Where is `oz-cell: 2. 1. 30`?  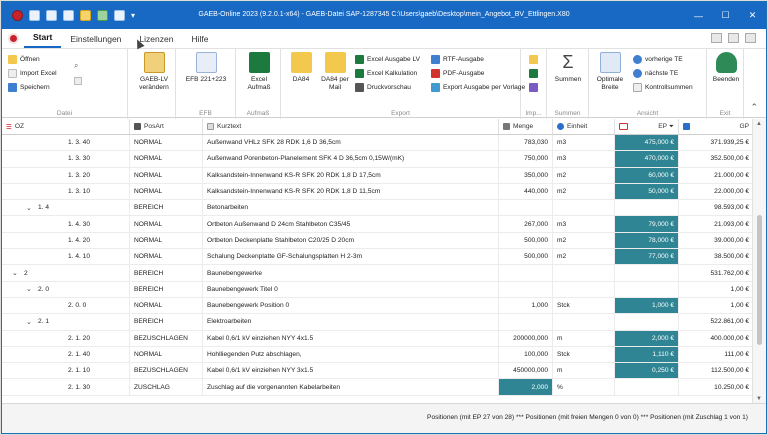 oz-cell: 2. 1. 30 is located at coordinates (66, 387).